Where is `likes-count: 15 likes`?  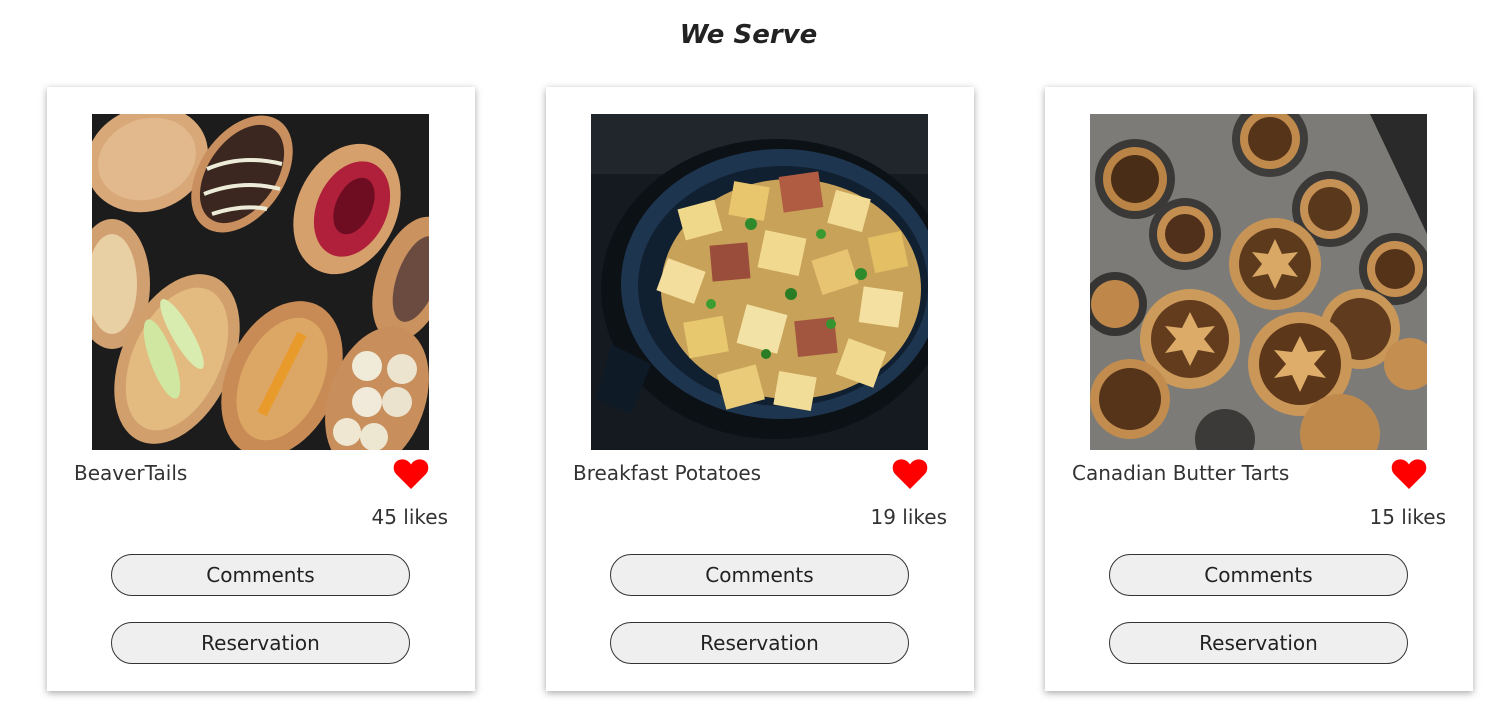
likes-count: 15 likes is located at coordinates (1407, 517).